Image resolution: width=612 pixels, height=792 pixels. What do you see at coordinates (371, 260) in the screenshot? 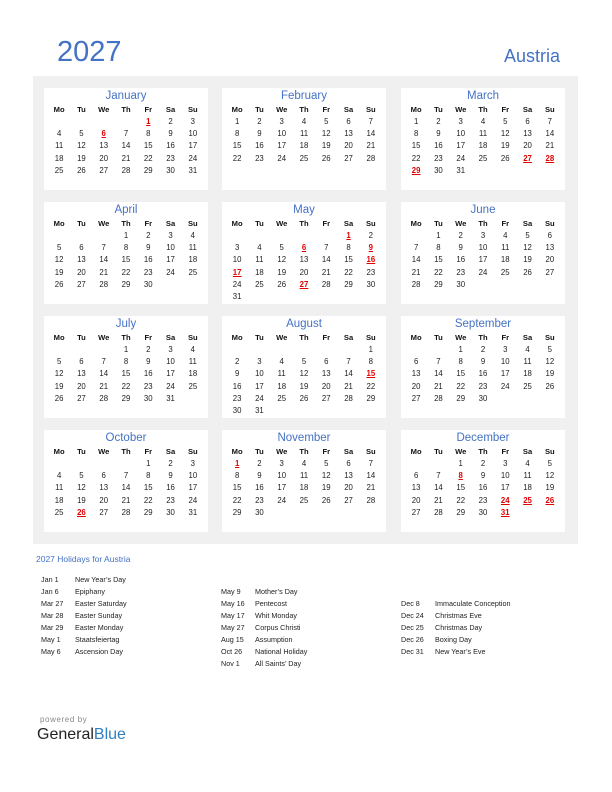
I see `holiday-day-cell: 16` at bounding box center [371, 260].